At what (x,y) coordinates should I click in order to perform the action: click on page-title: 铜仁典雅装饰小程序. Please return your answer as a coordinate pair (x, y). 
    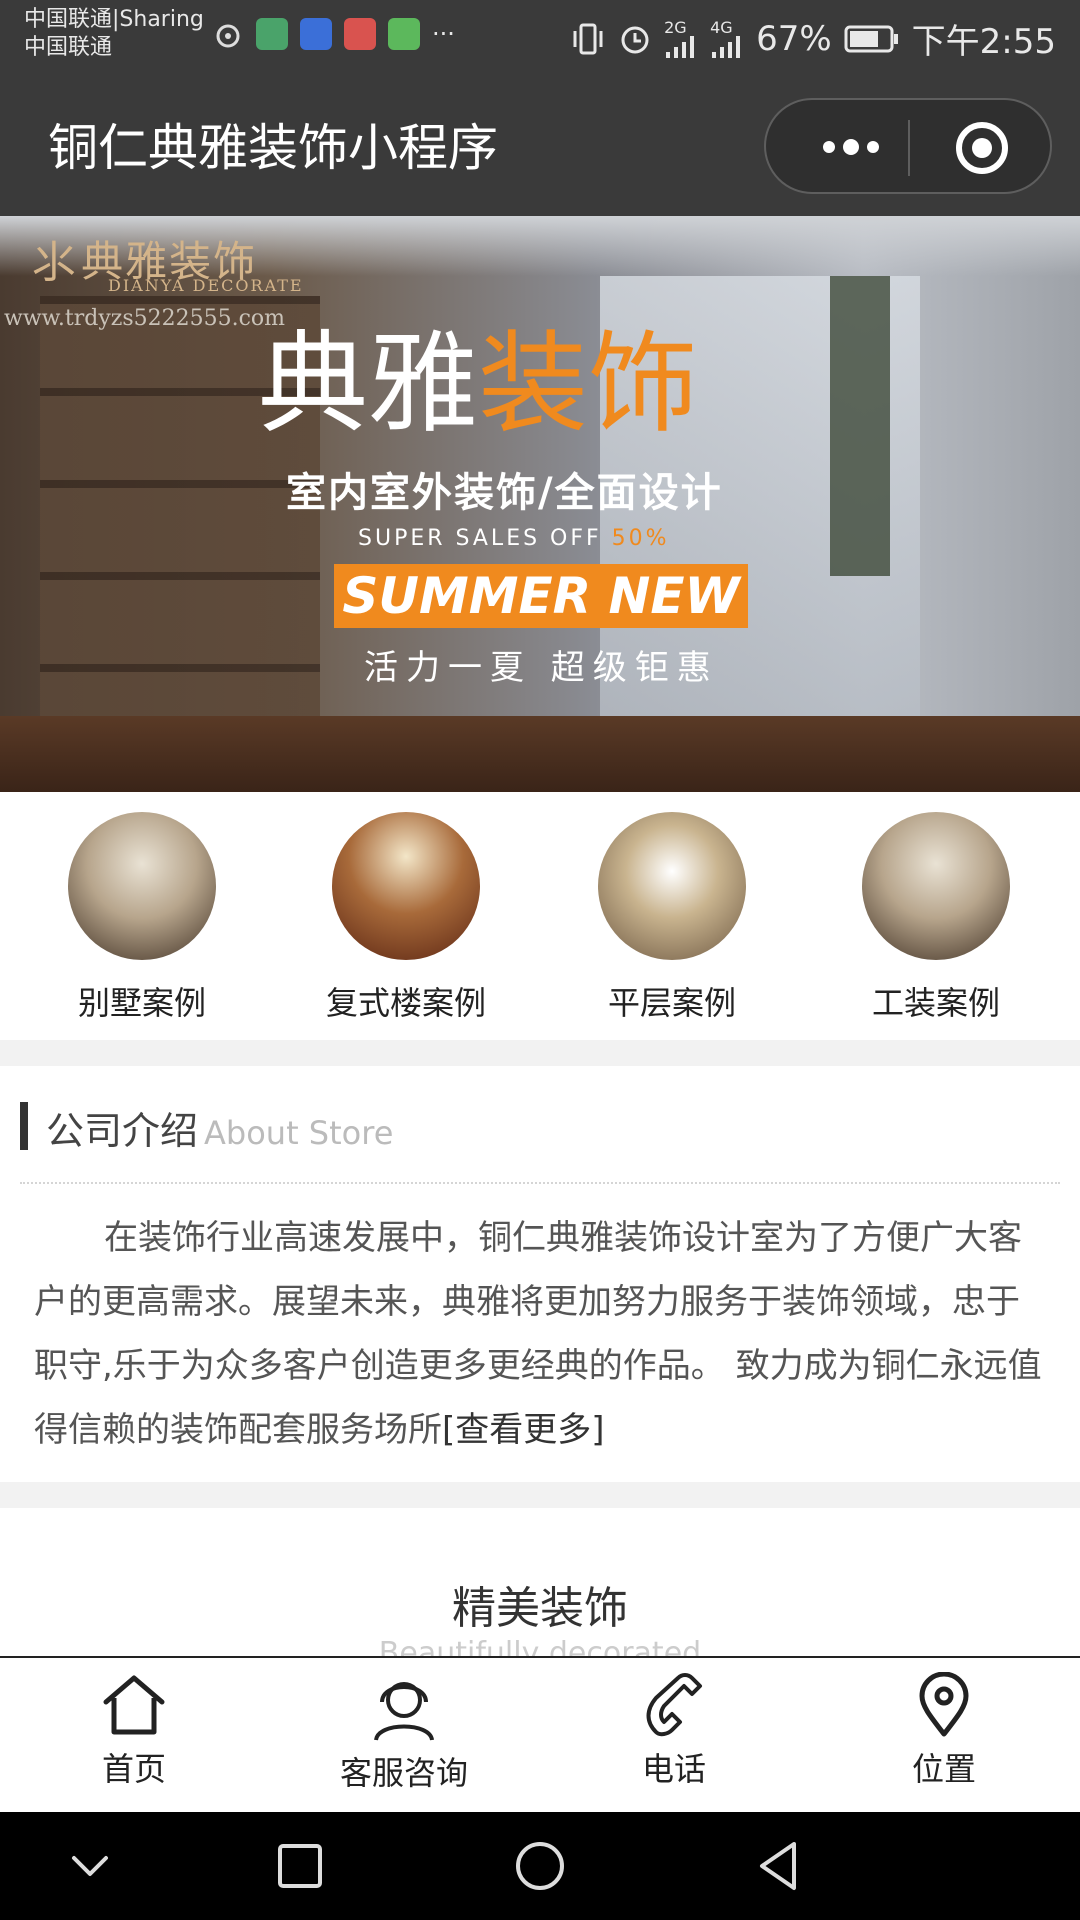
    Looking at the image, I should click on (273, 148).